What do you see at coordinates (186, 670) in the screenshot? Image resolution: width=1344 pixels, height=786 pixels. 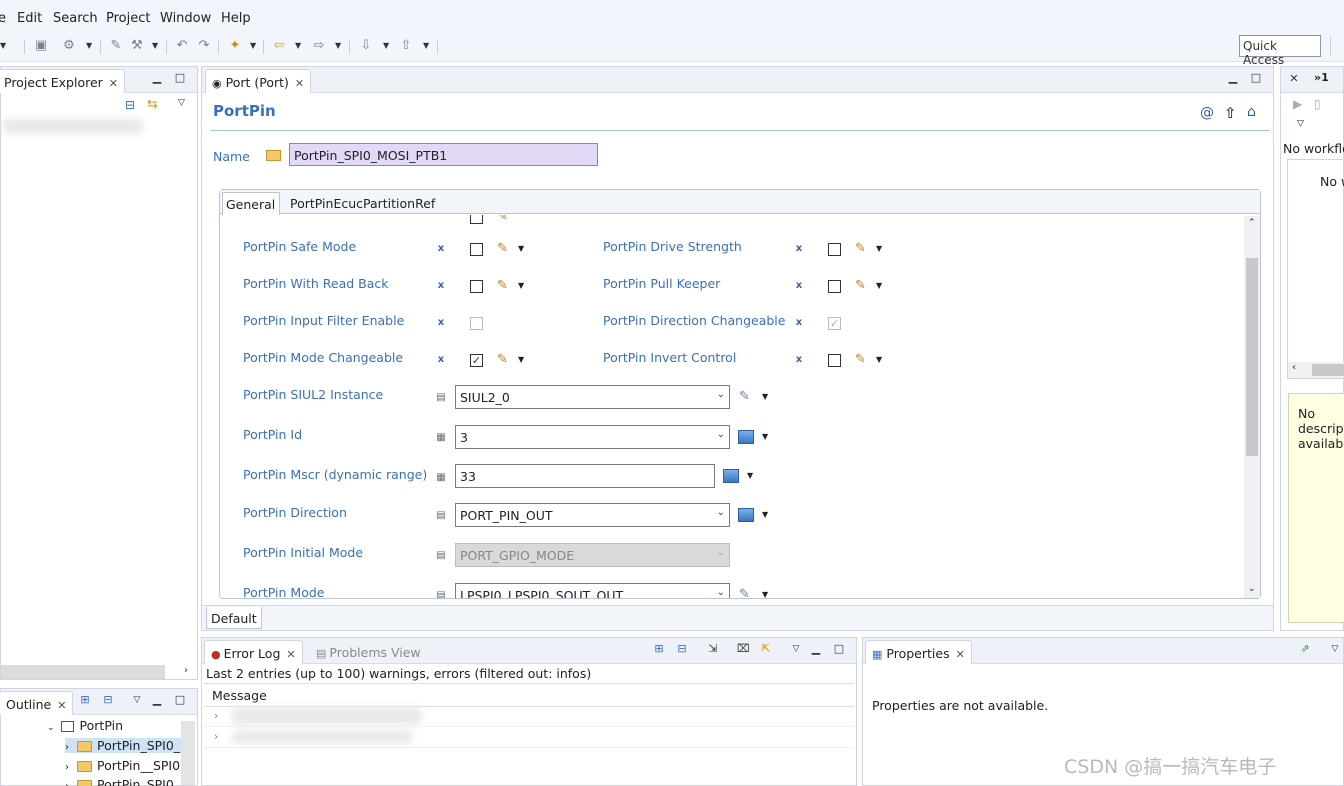 I see `scroll-right-icon: ›` at bounding box center [186, 670].